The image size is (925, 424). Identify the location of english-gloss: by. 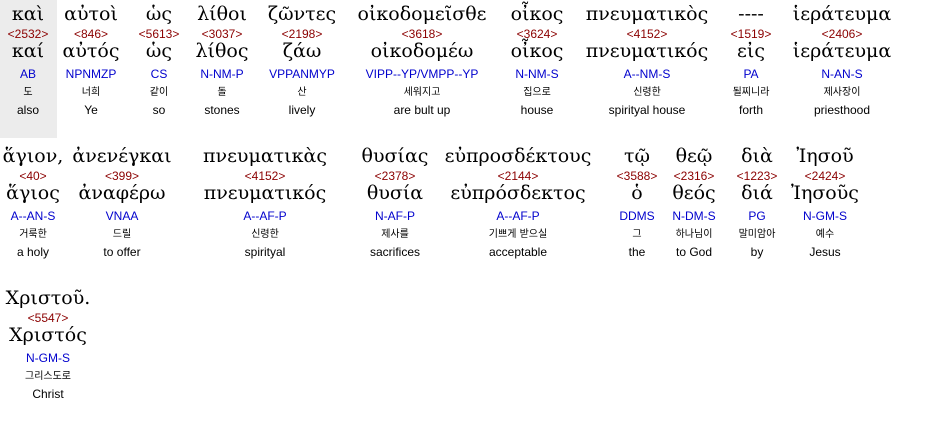
(757, 252).